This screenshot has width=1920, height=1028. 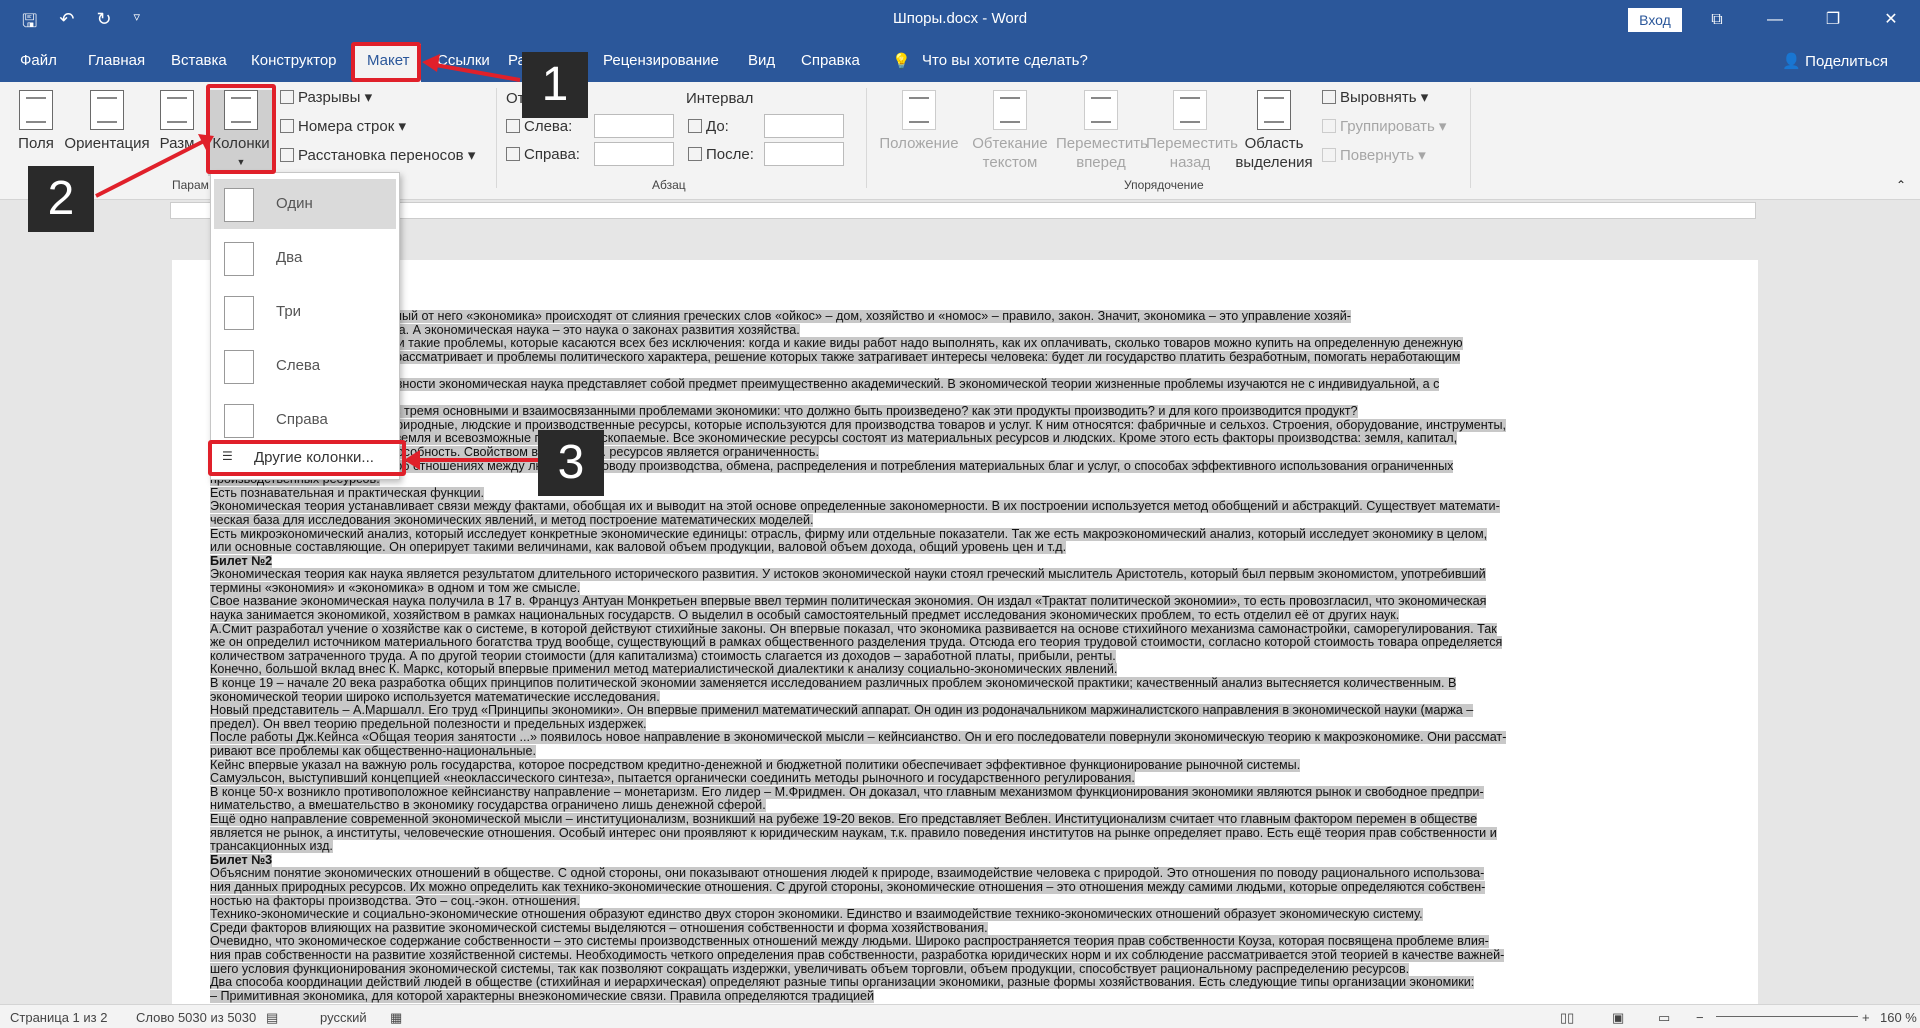 I want to click on language: русский, so click(x=343, y=1017).